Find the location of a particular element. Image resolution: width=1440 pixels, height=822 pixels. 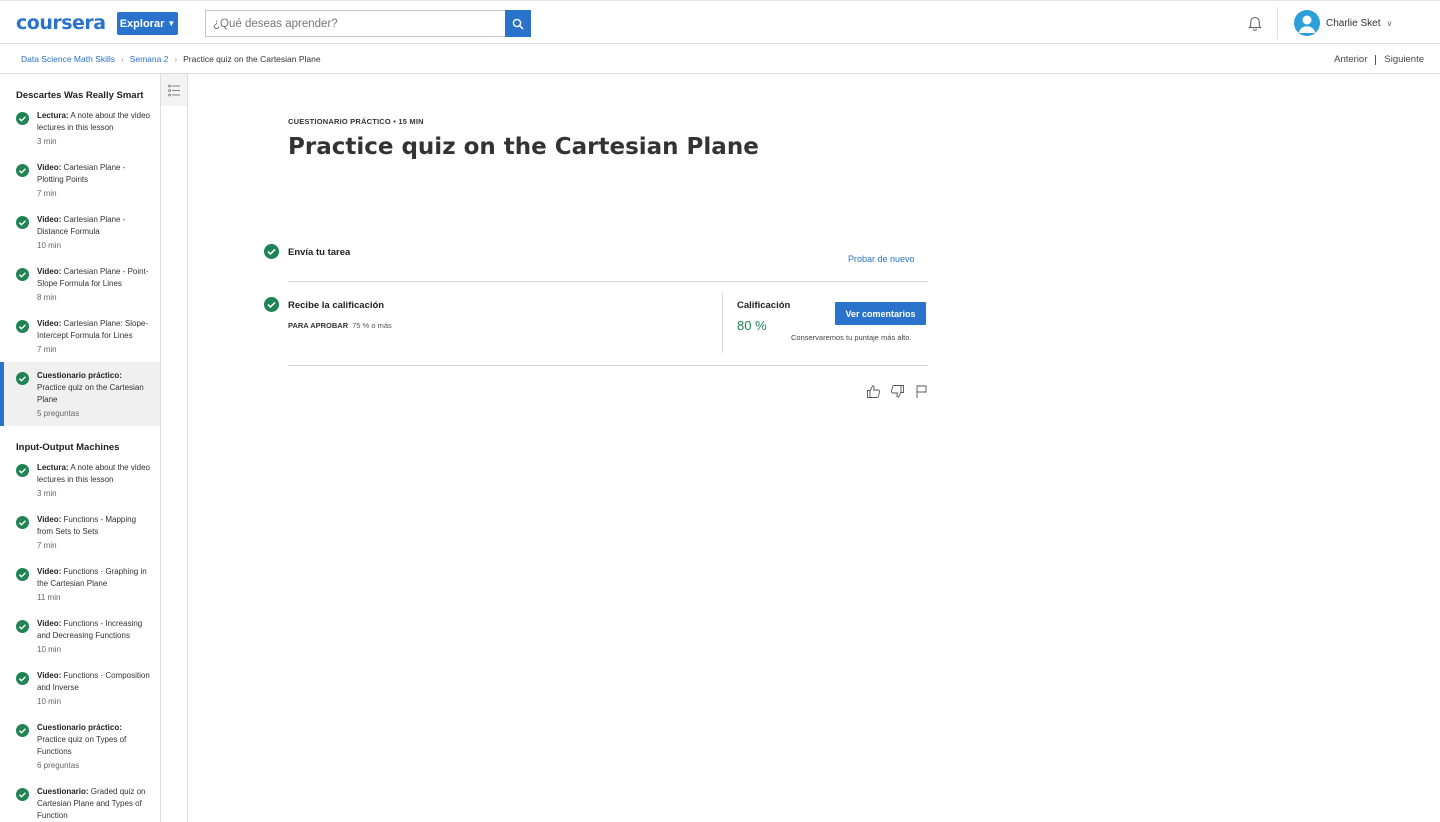

keep-highest-note: Conservaremos tu puntaje más alto. is located at coordinates (851, 337).